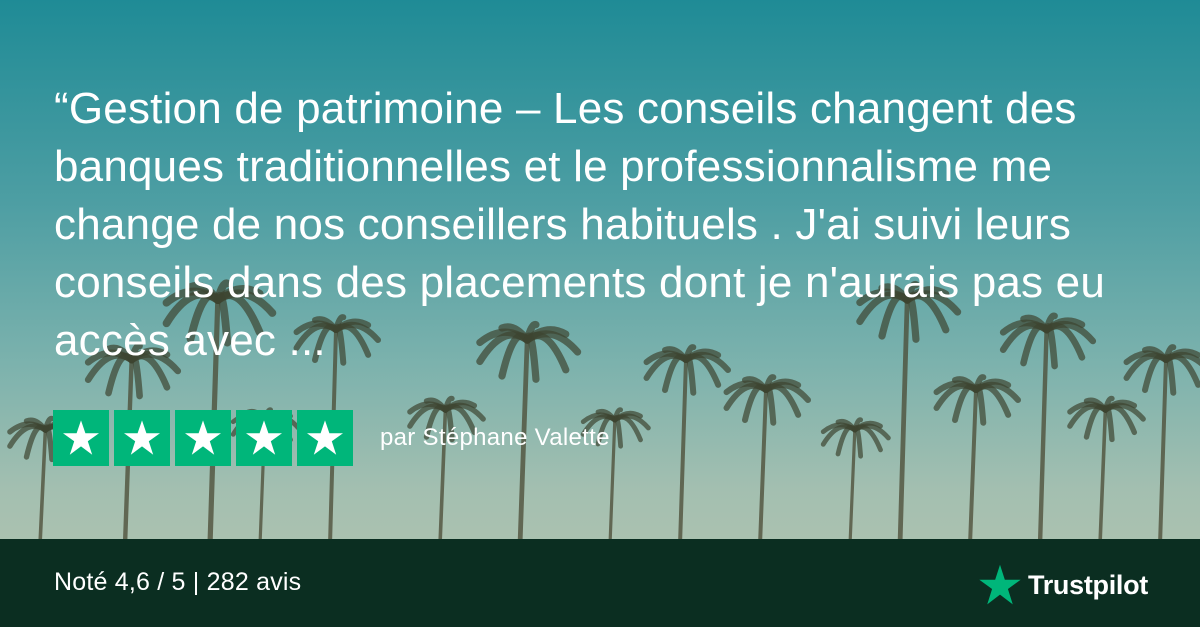 This screenshot has width=1200, height=627. Describe the element at coordinates (178, 582) in the screenshot. I see `rating-summary: Noté 4,6 / 5 | 282 avis` at that location.